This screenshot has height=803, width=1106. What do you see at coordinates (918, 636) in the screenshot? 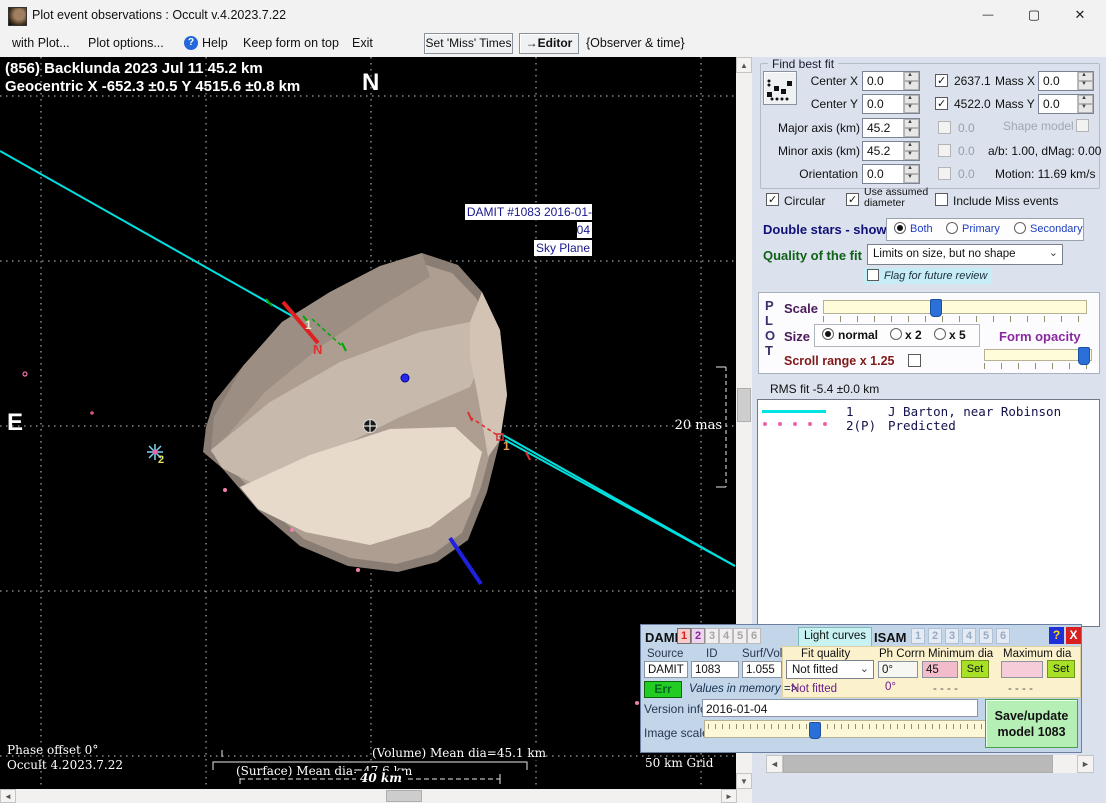
I see `isam-tab-1: 1` at bounding box center [918, 636].